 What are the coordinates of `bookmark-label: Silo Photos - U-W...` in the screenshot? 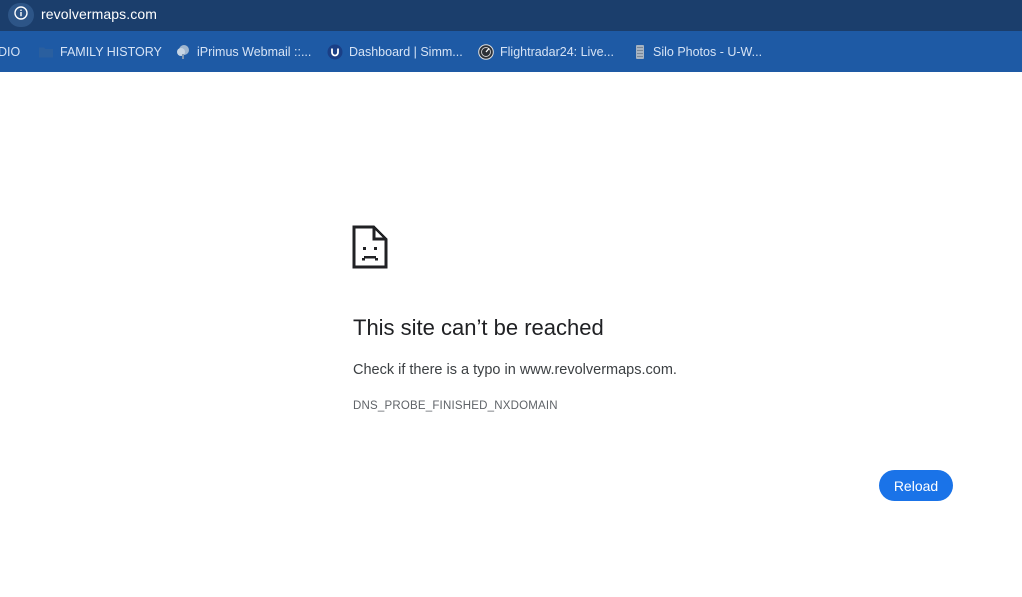 It's located at (708, 51).